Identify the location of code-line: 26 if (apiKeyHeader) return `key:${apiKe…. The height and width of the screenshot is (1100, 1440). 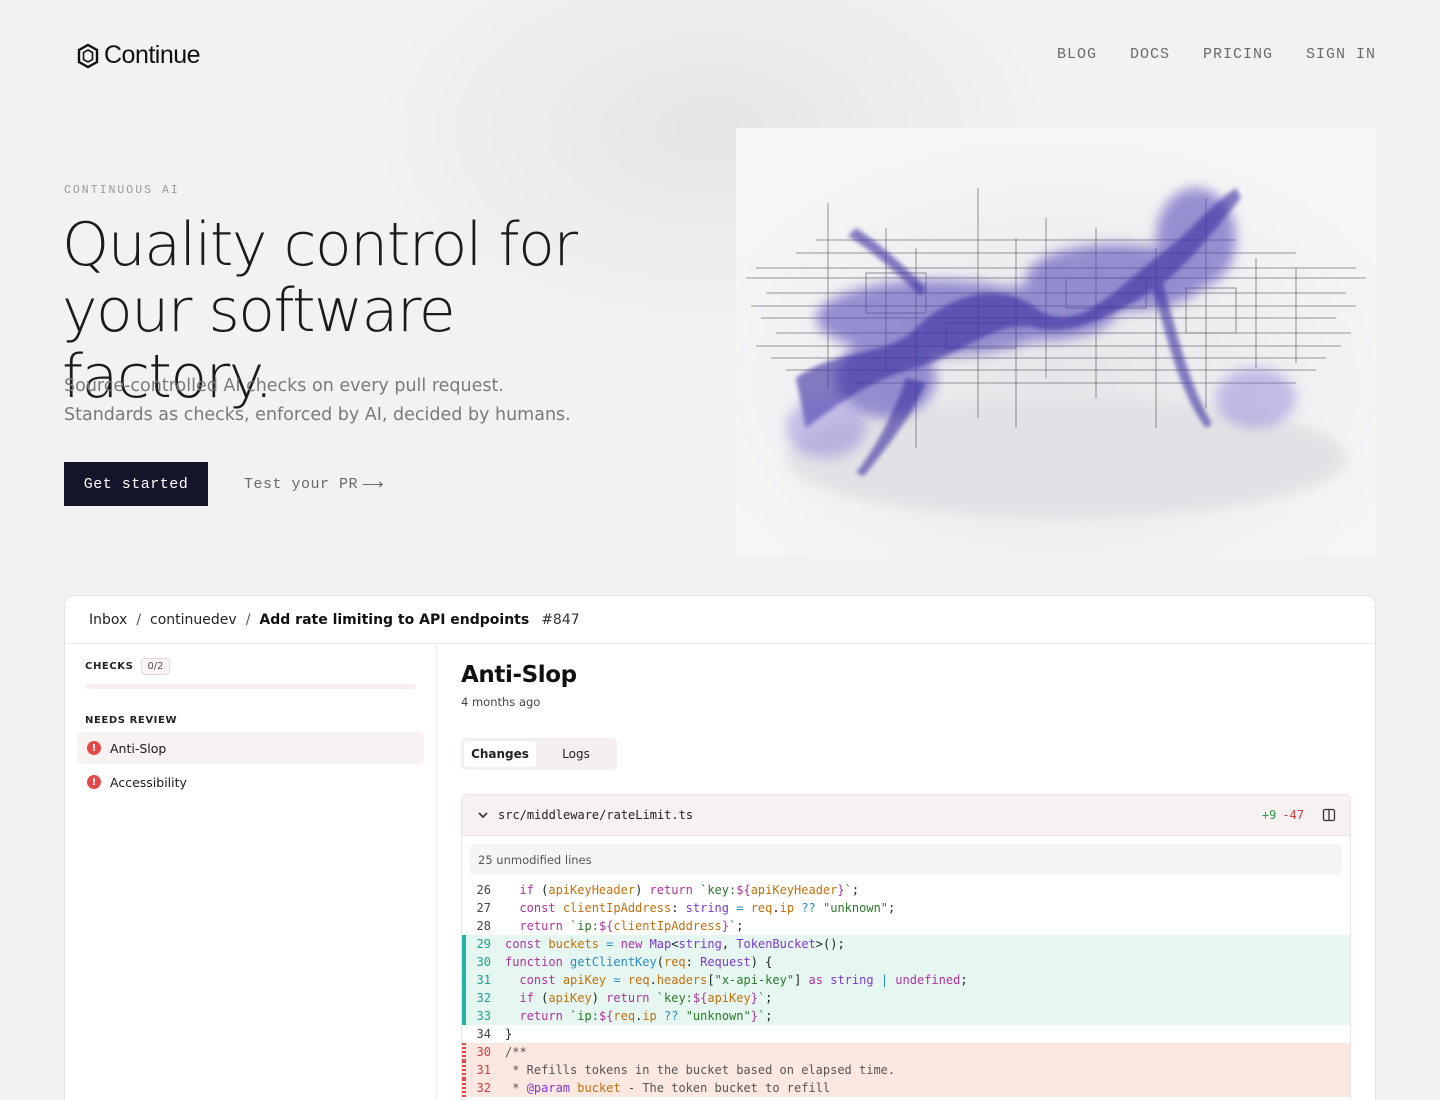
(668, 890).